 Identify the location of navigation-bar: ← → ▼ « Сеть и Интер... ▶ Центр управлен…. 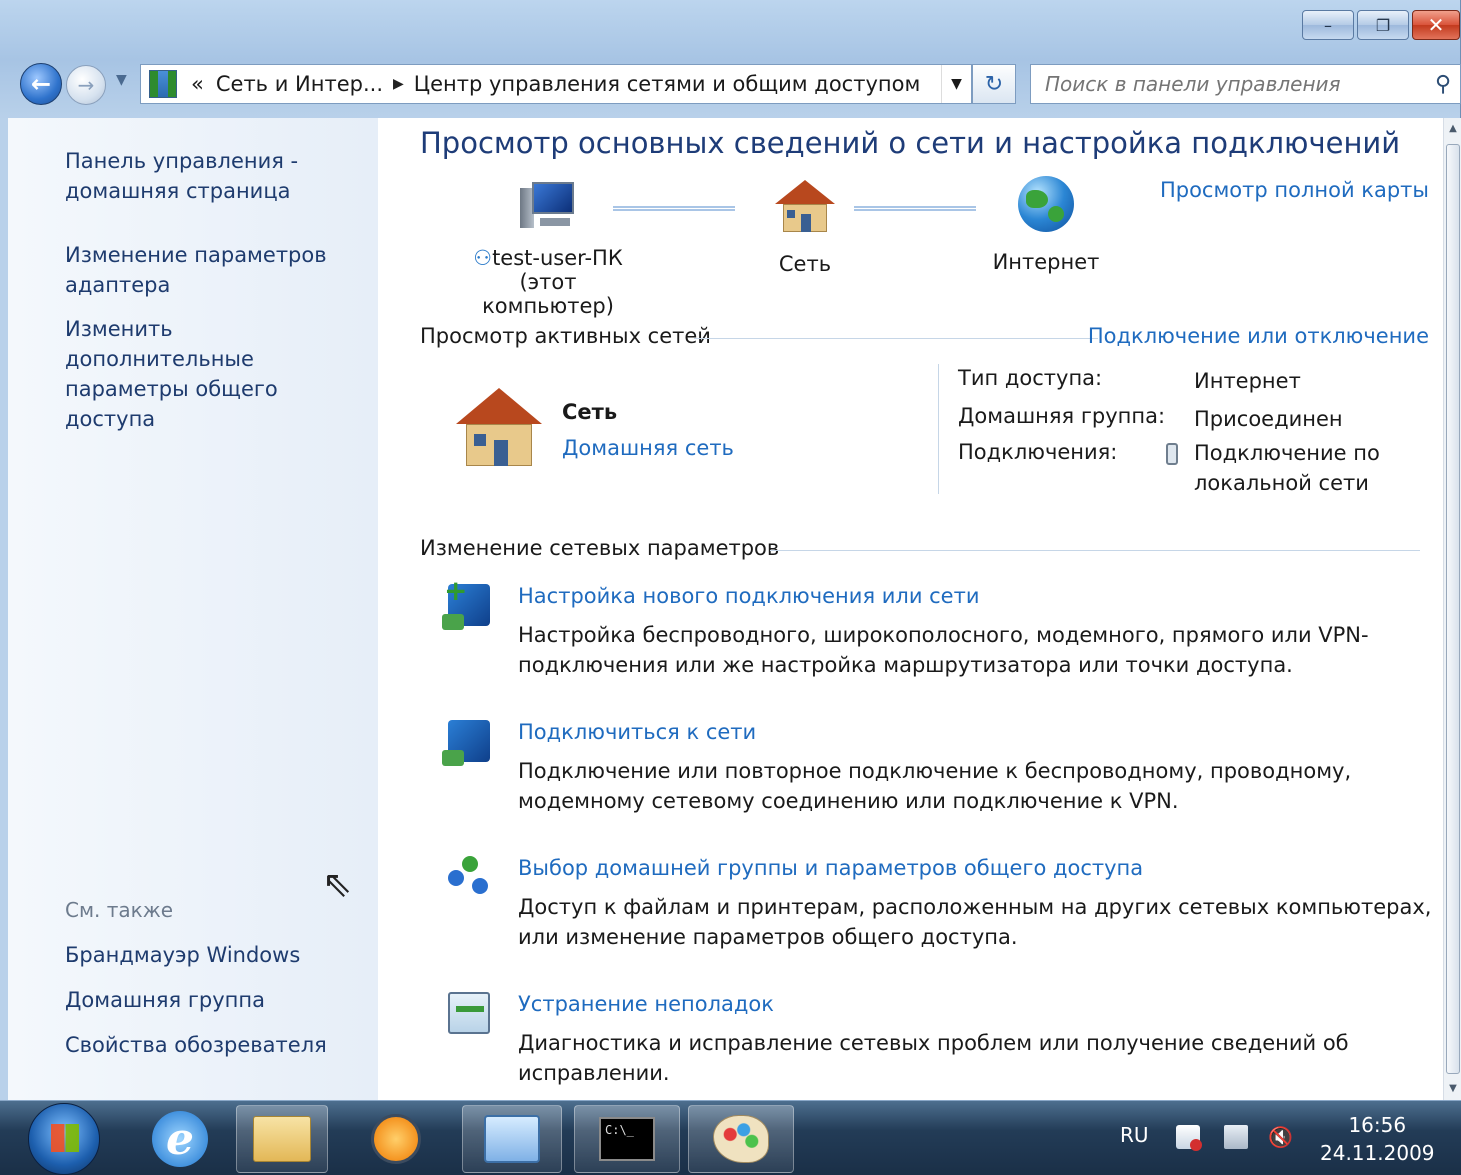
(730, 83).